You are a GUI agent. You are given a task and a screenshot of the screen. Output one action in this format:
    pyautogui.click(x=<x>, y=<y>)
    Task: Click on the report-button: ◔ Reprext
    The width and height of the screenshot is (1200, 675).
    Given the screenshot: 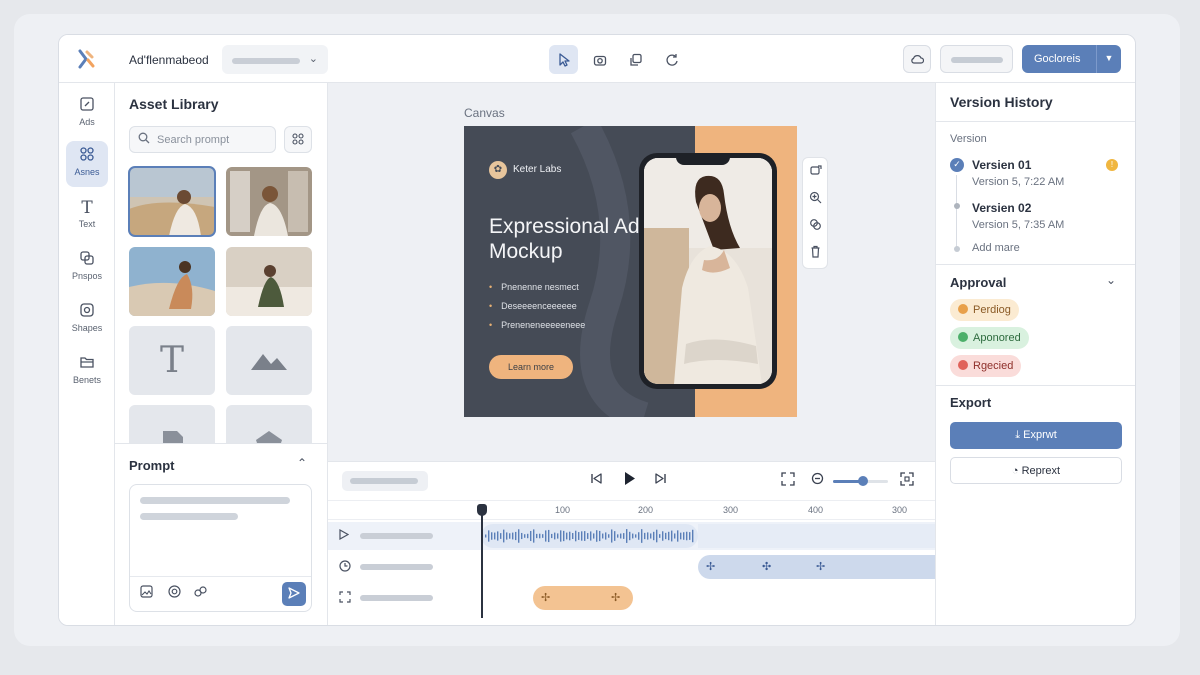 What is the action you would take?
    pyautogui.click(x=1036, y=470)
    